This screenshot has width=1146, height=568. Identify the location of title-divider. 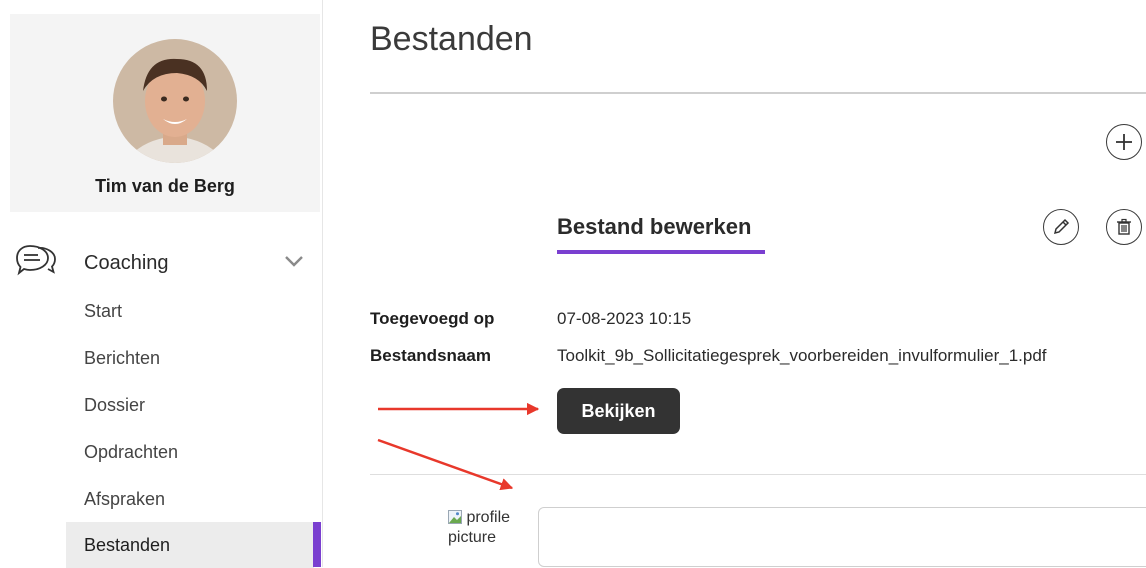
(758, 93).